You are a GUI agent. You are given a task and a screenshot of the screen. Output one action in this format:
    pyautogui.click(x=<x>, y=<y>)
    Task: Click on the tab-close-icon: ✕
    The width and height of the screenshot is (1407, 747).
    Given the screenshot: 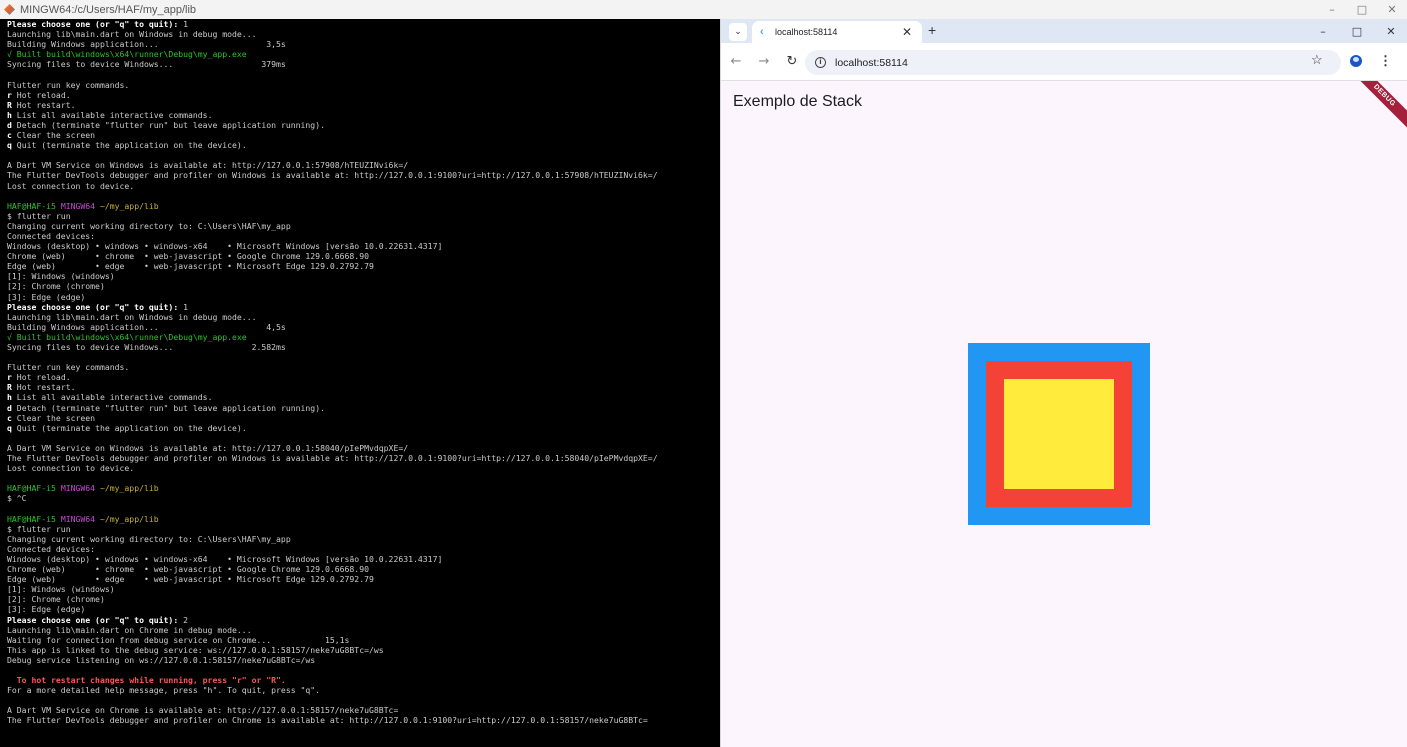 What is the action you would take?
    pyautogui.click(x=907, y=32)
    